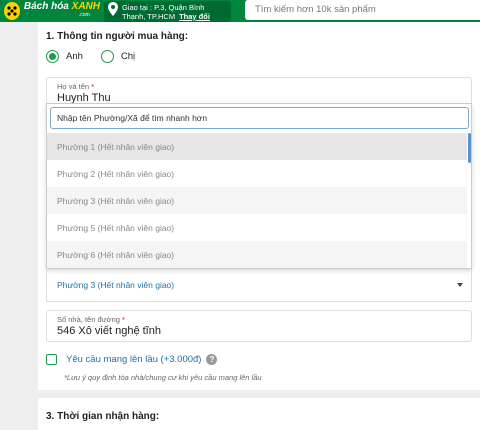 Image resolution: width=480 pixels, height=430 pixels. Describe the element at coordinates (469, 148) in the screenshot. I see `dropdown-scrollbar` at that location.